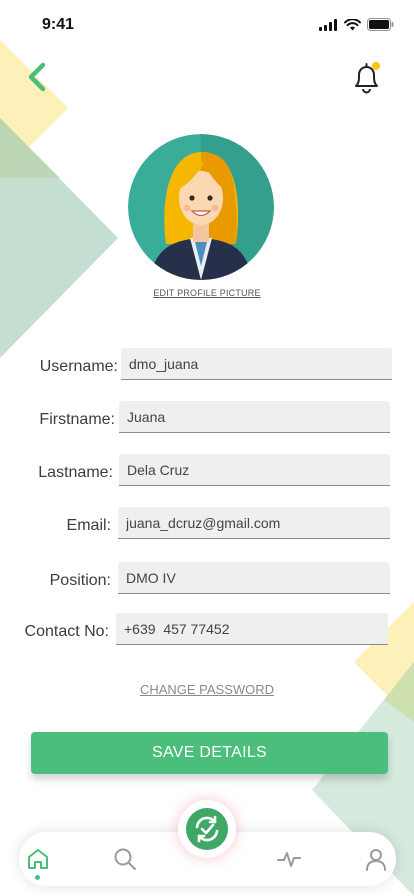  I want to click on user-icon, so click(376, 860).